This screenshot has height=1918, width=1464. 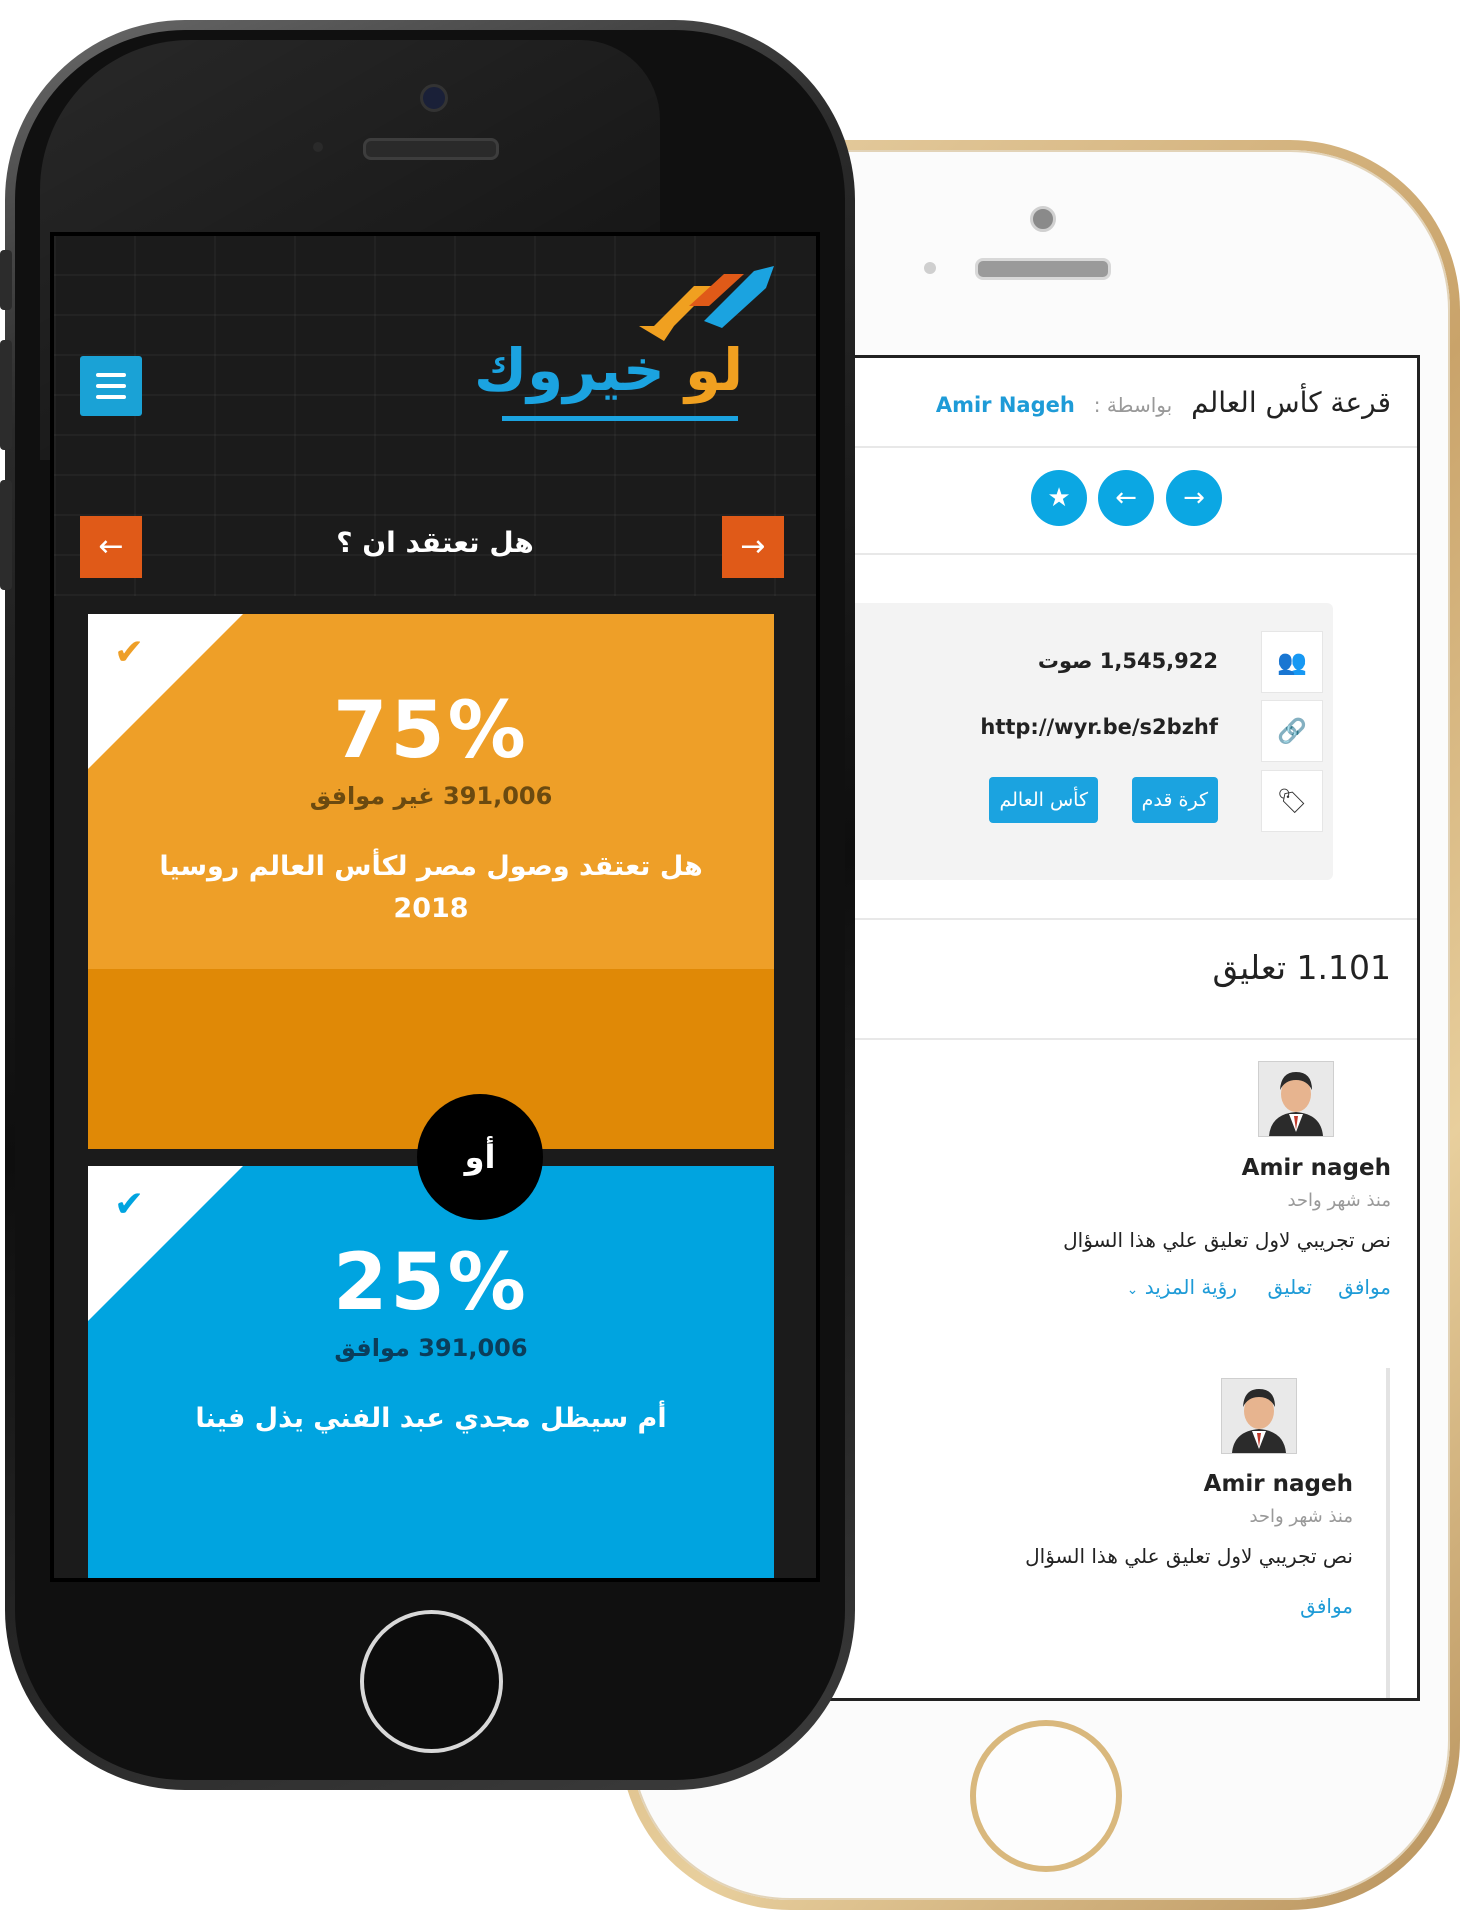 I want to click on volume-down-button, so click(x=6, y=535).